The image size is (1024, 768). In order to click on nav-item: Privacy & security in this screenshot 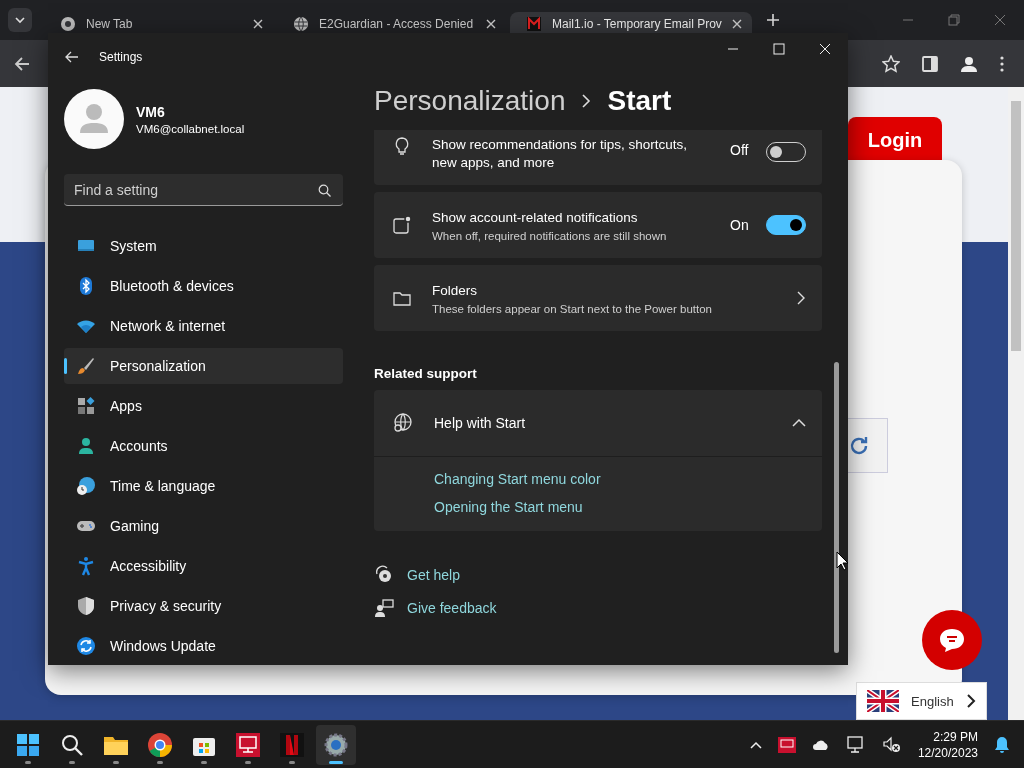, I will do `click(203, 606)`.